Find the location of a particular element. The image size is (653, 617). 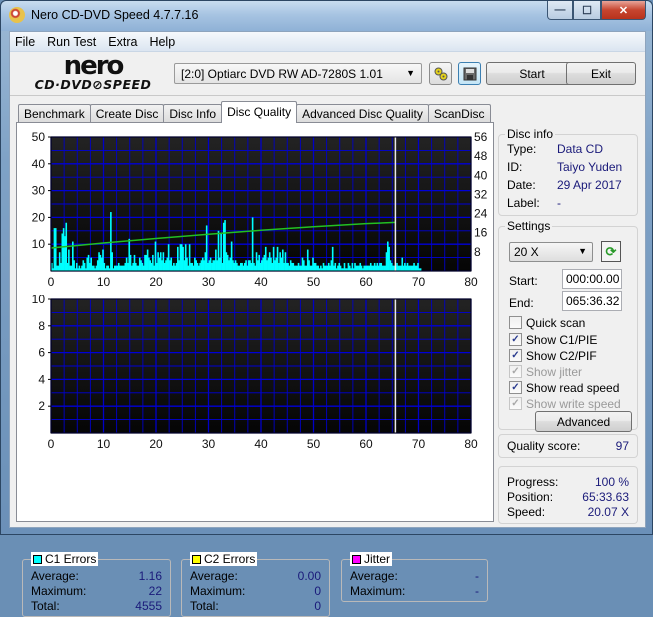

toolbar-separator is located at coordinates (327, 95).